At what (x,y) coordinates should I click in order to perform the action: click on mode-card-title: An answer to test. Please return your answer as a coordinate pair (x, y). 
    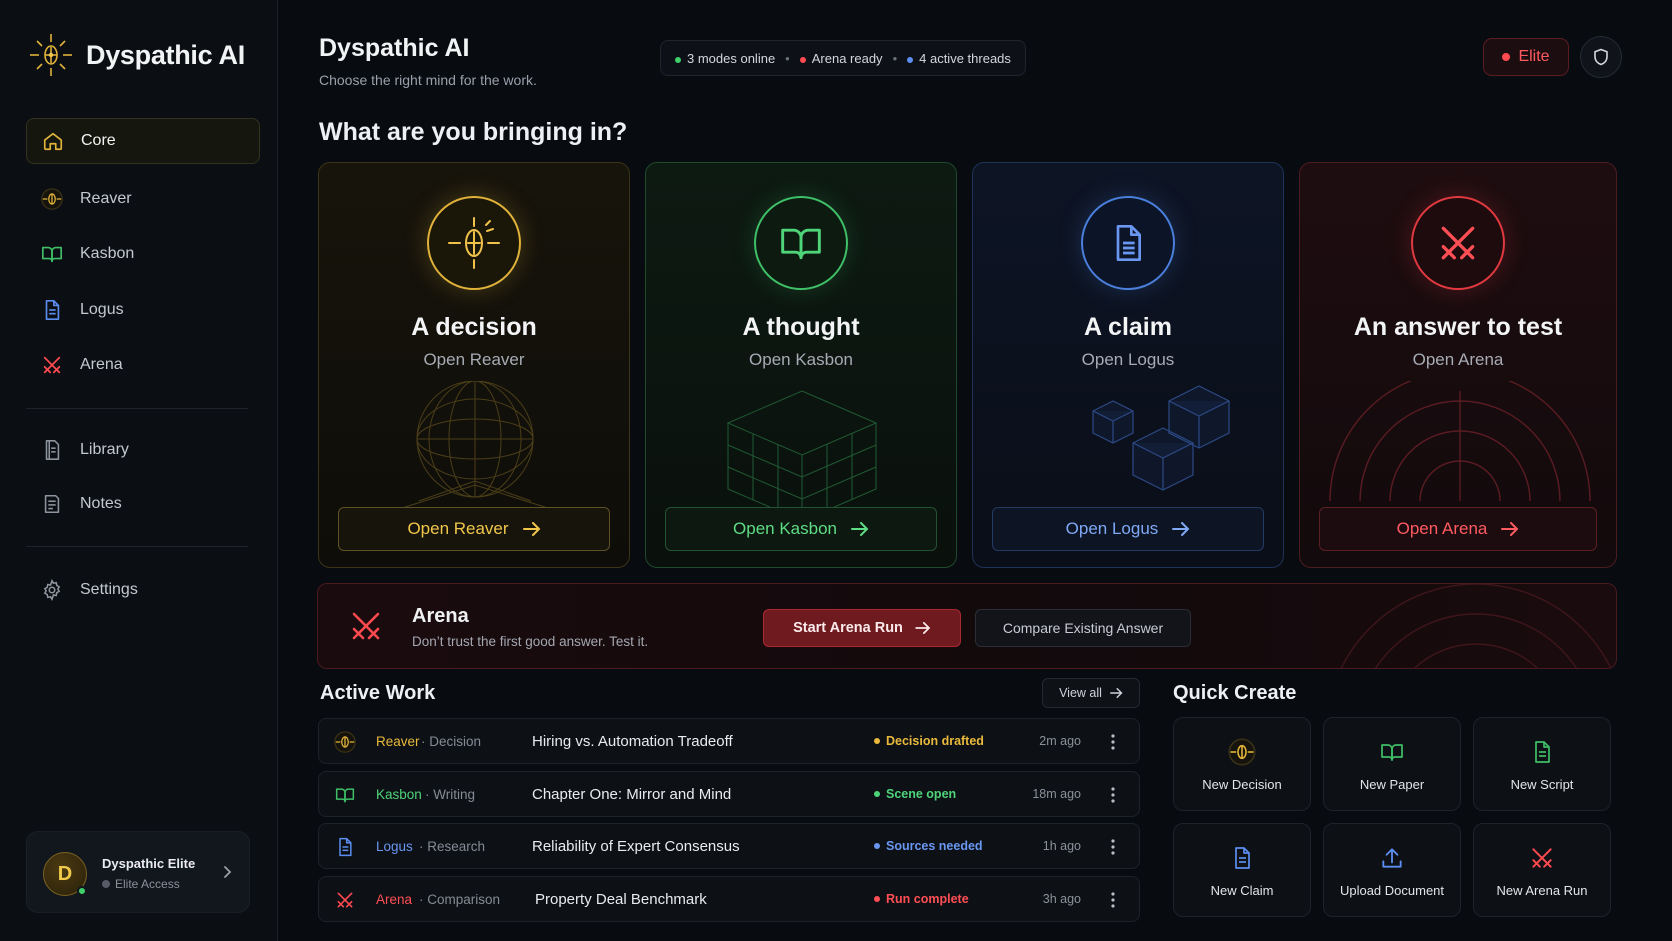
    Looking at the image, I should click on (1458, 327).